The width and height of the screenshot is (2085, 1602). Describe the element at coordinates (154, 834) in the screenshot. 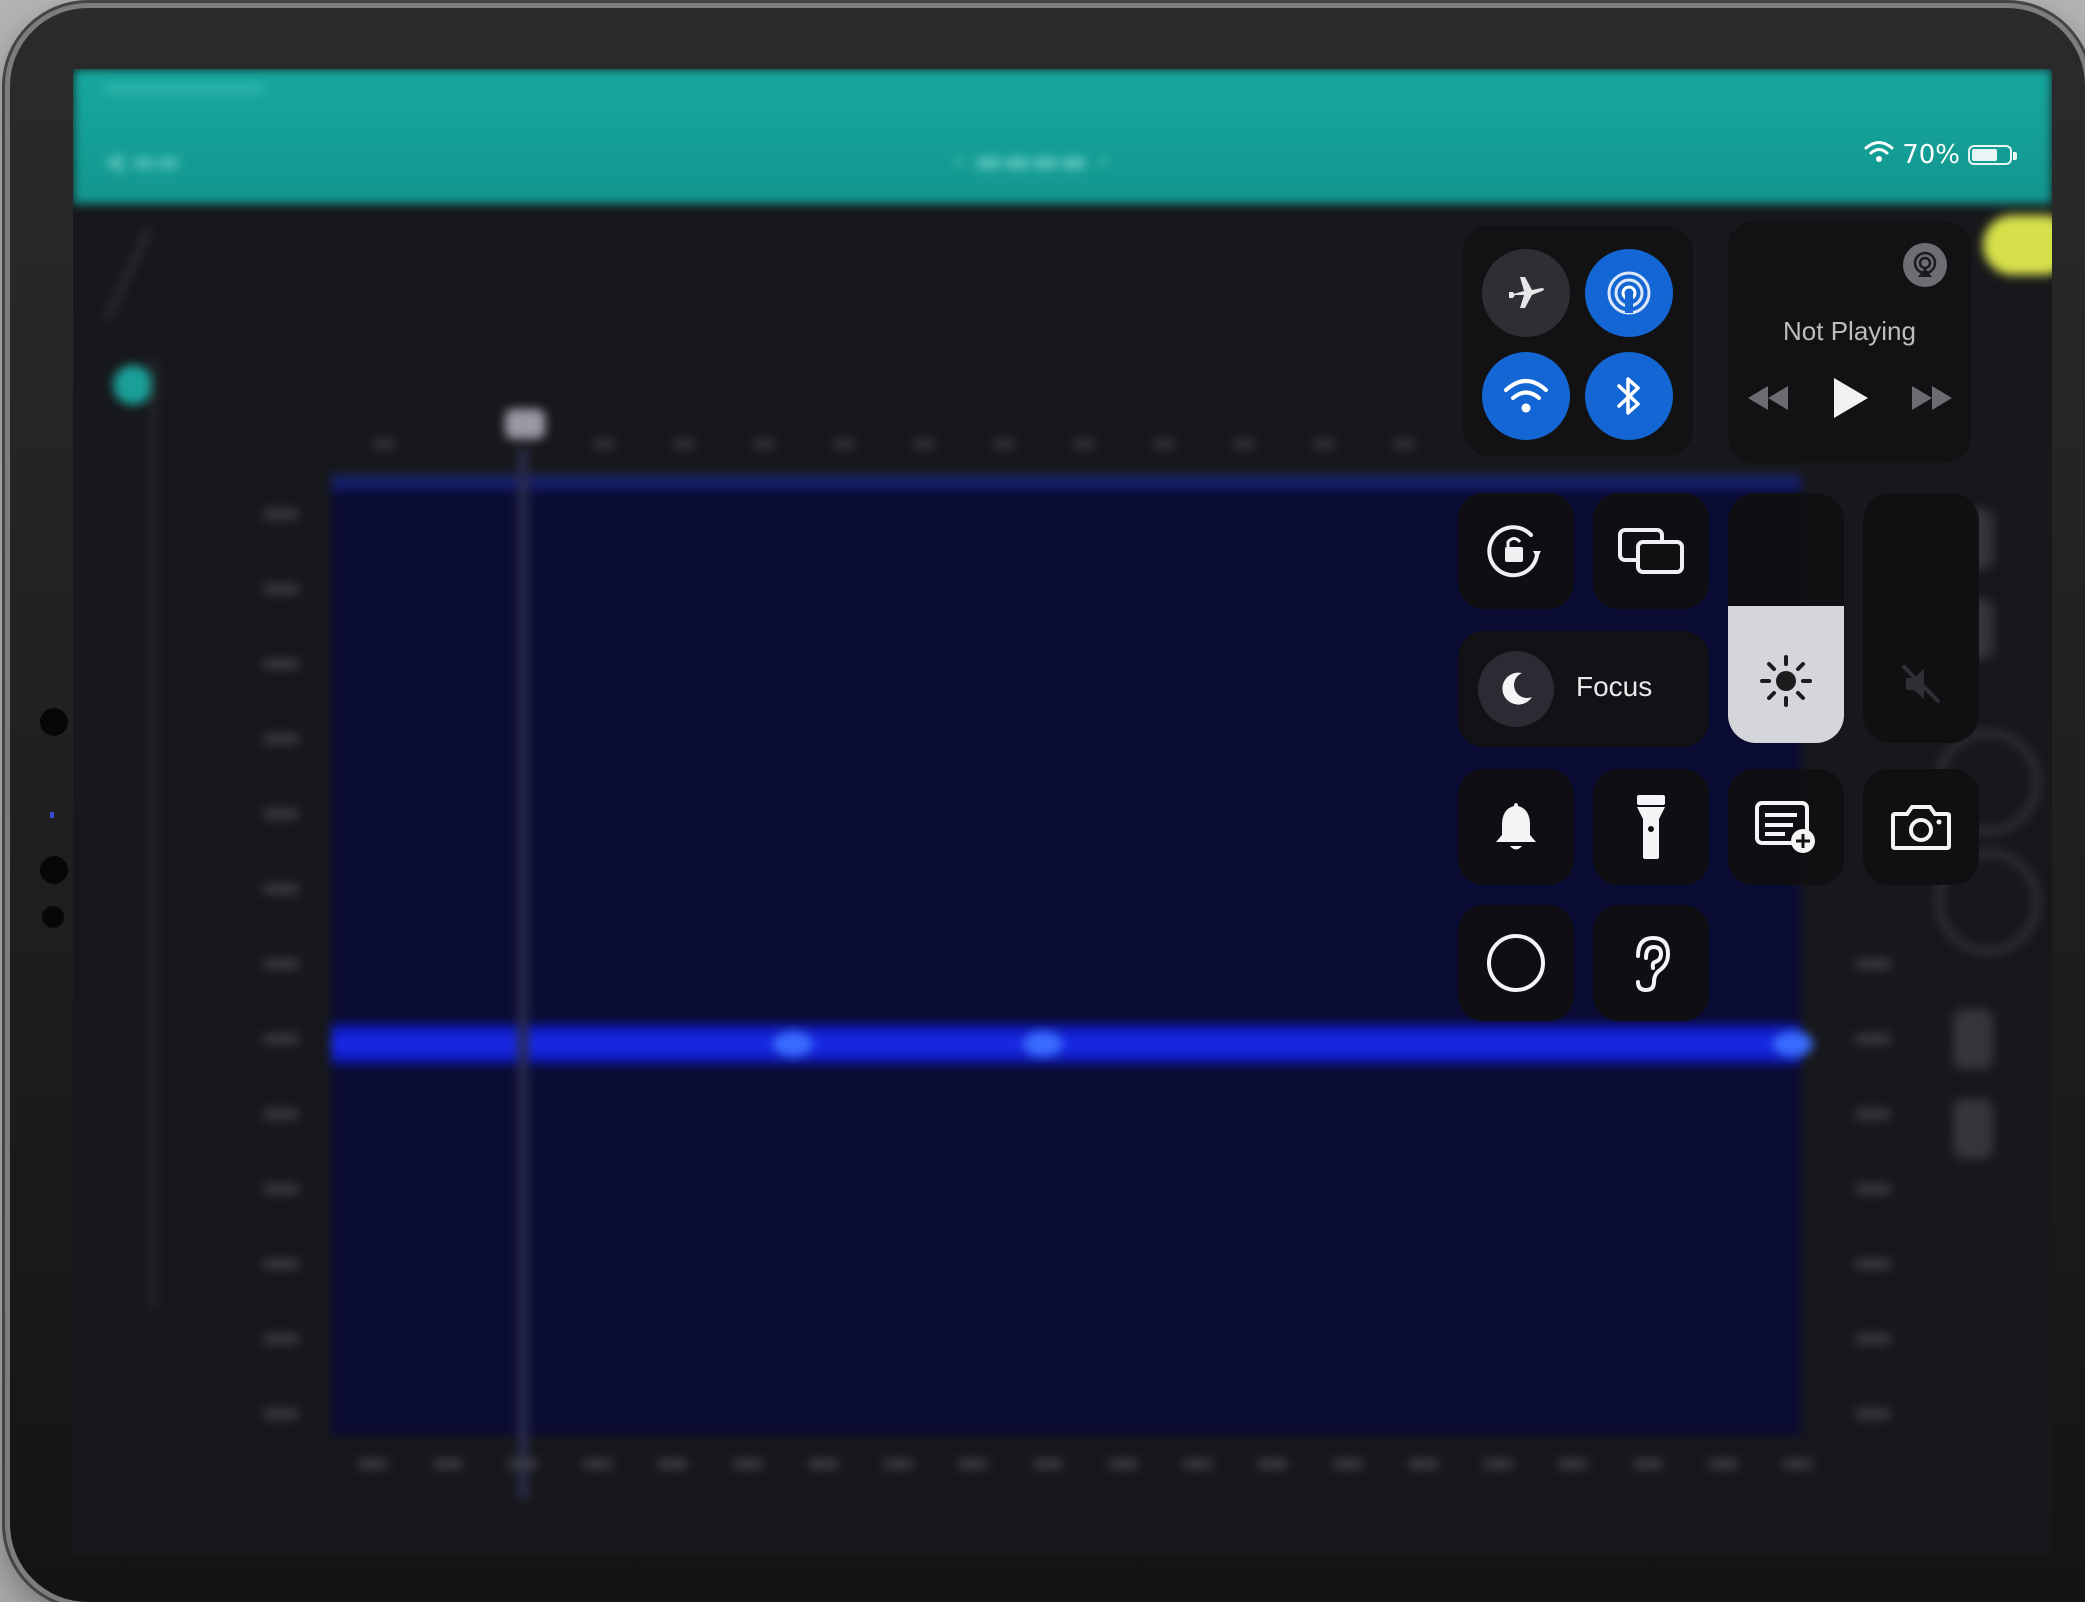

I see `left-slider-rail` at that location.